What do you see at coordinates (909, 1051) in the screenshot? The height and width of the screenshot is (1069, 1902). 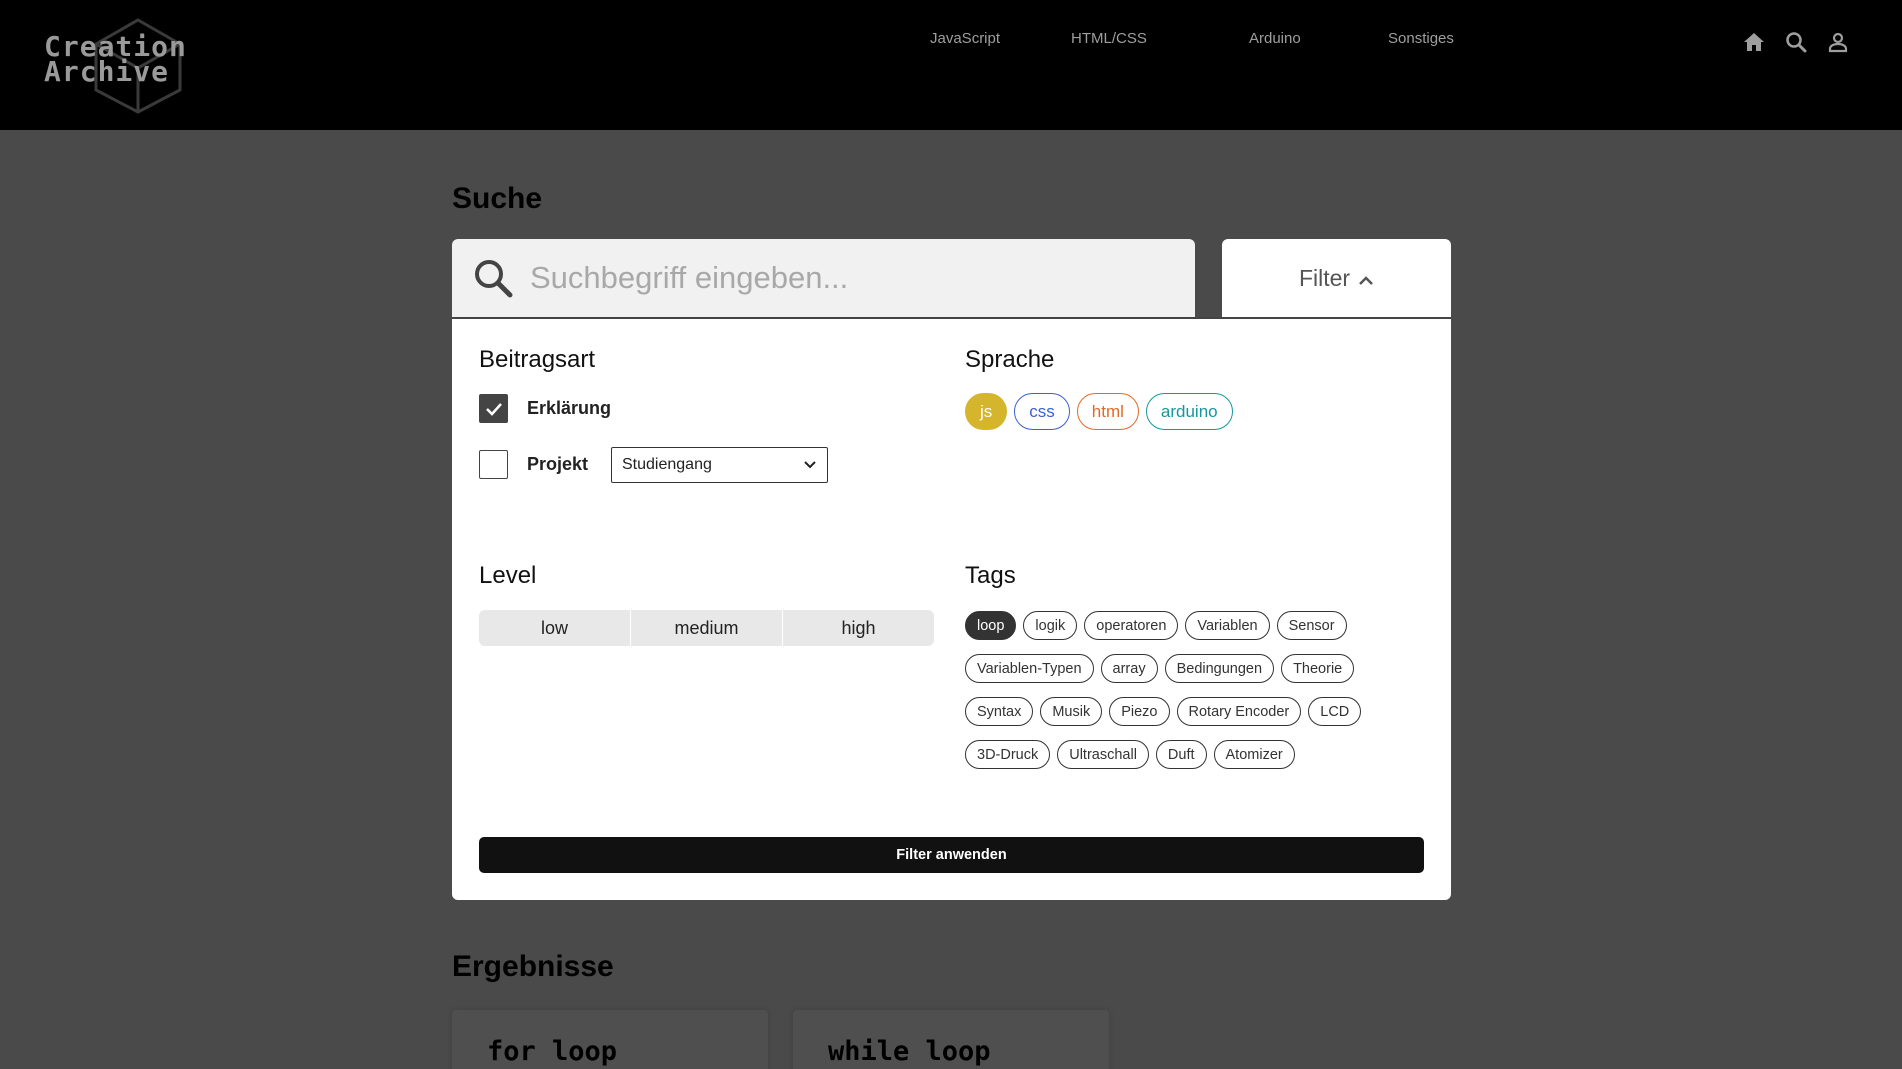 I see `result-card-title: while loop` at bounding box center [909, 1051].